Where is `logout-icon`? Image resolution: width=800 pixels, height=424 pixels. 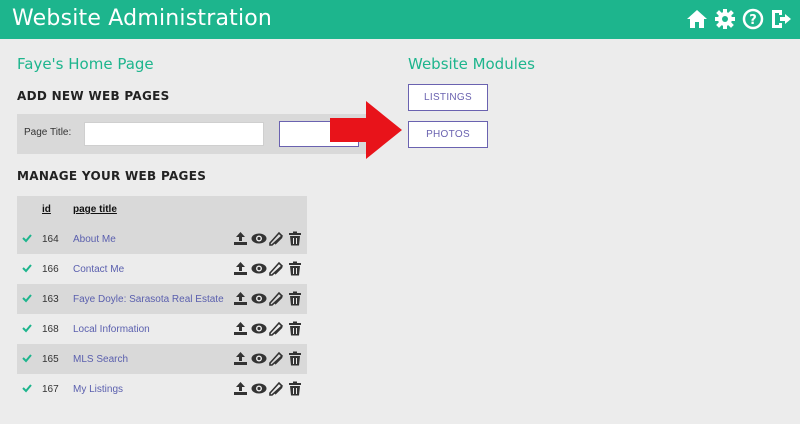
logout-icon is located at coordinates (781, 19).